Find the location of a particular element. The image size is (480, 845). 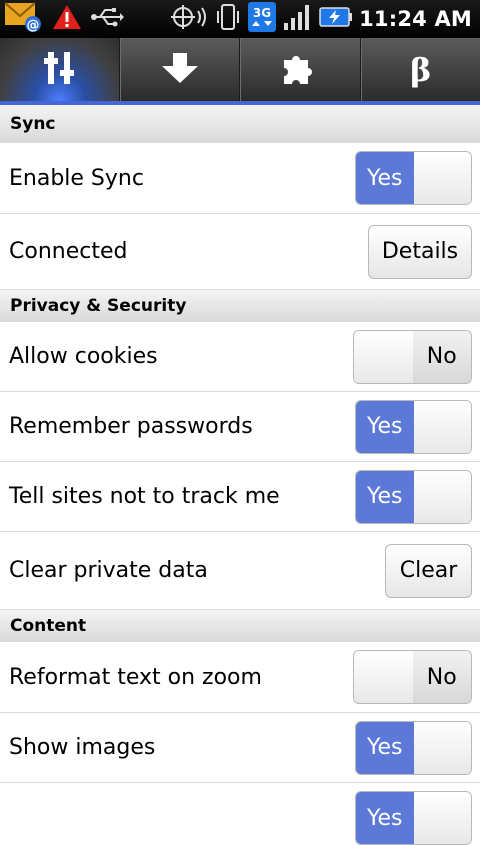

setting-label: Enable Sync is located at coordinates (76, 178).